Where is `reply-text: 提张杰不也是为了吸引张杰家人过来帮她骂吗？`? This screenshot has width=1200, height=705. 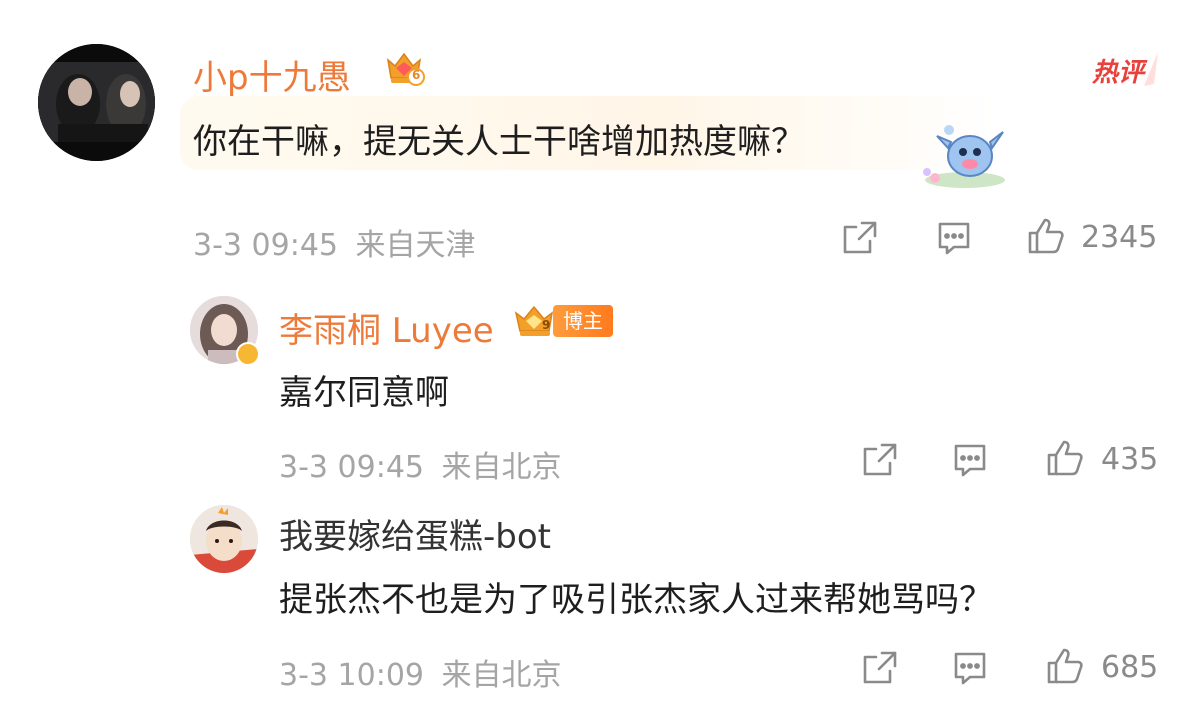
reply-text: 提张杰不也是为了吸引张杰家人过来帮她骂吗？ is located at coordinates (636, 600).